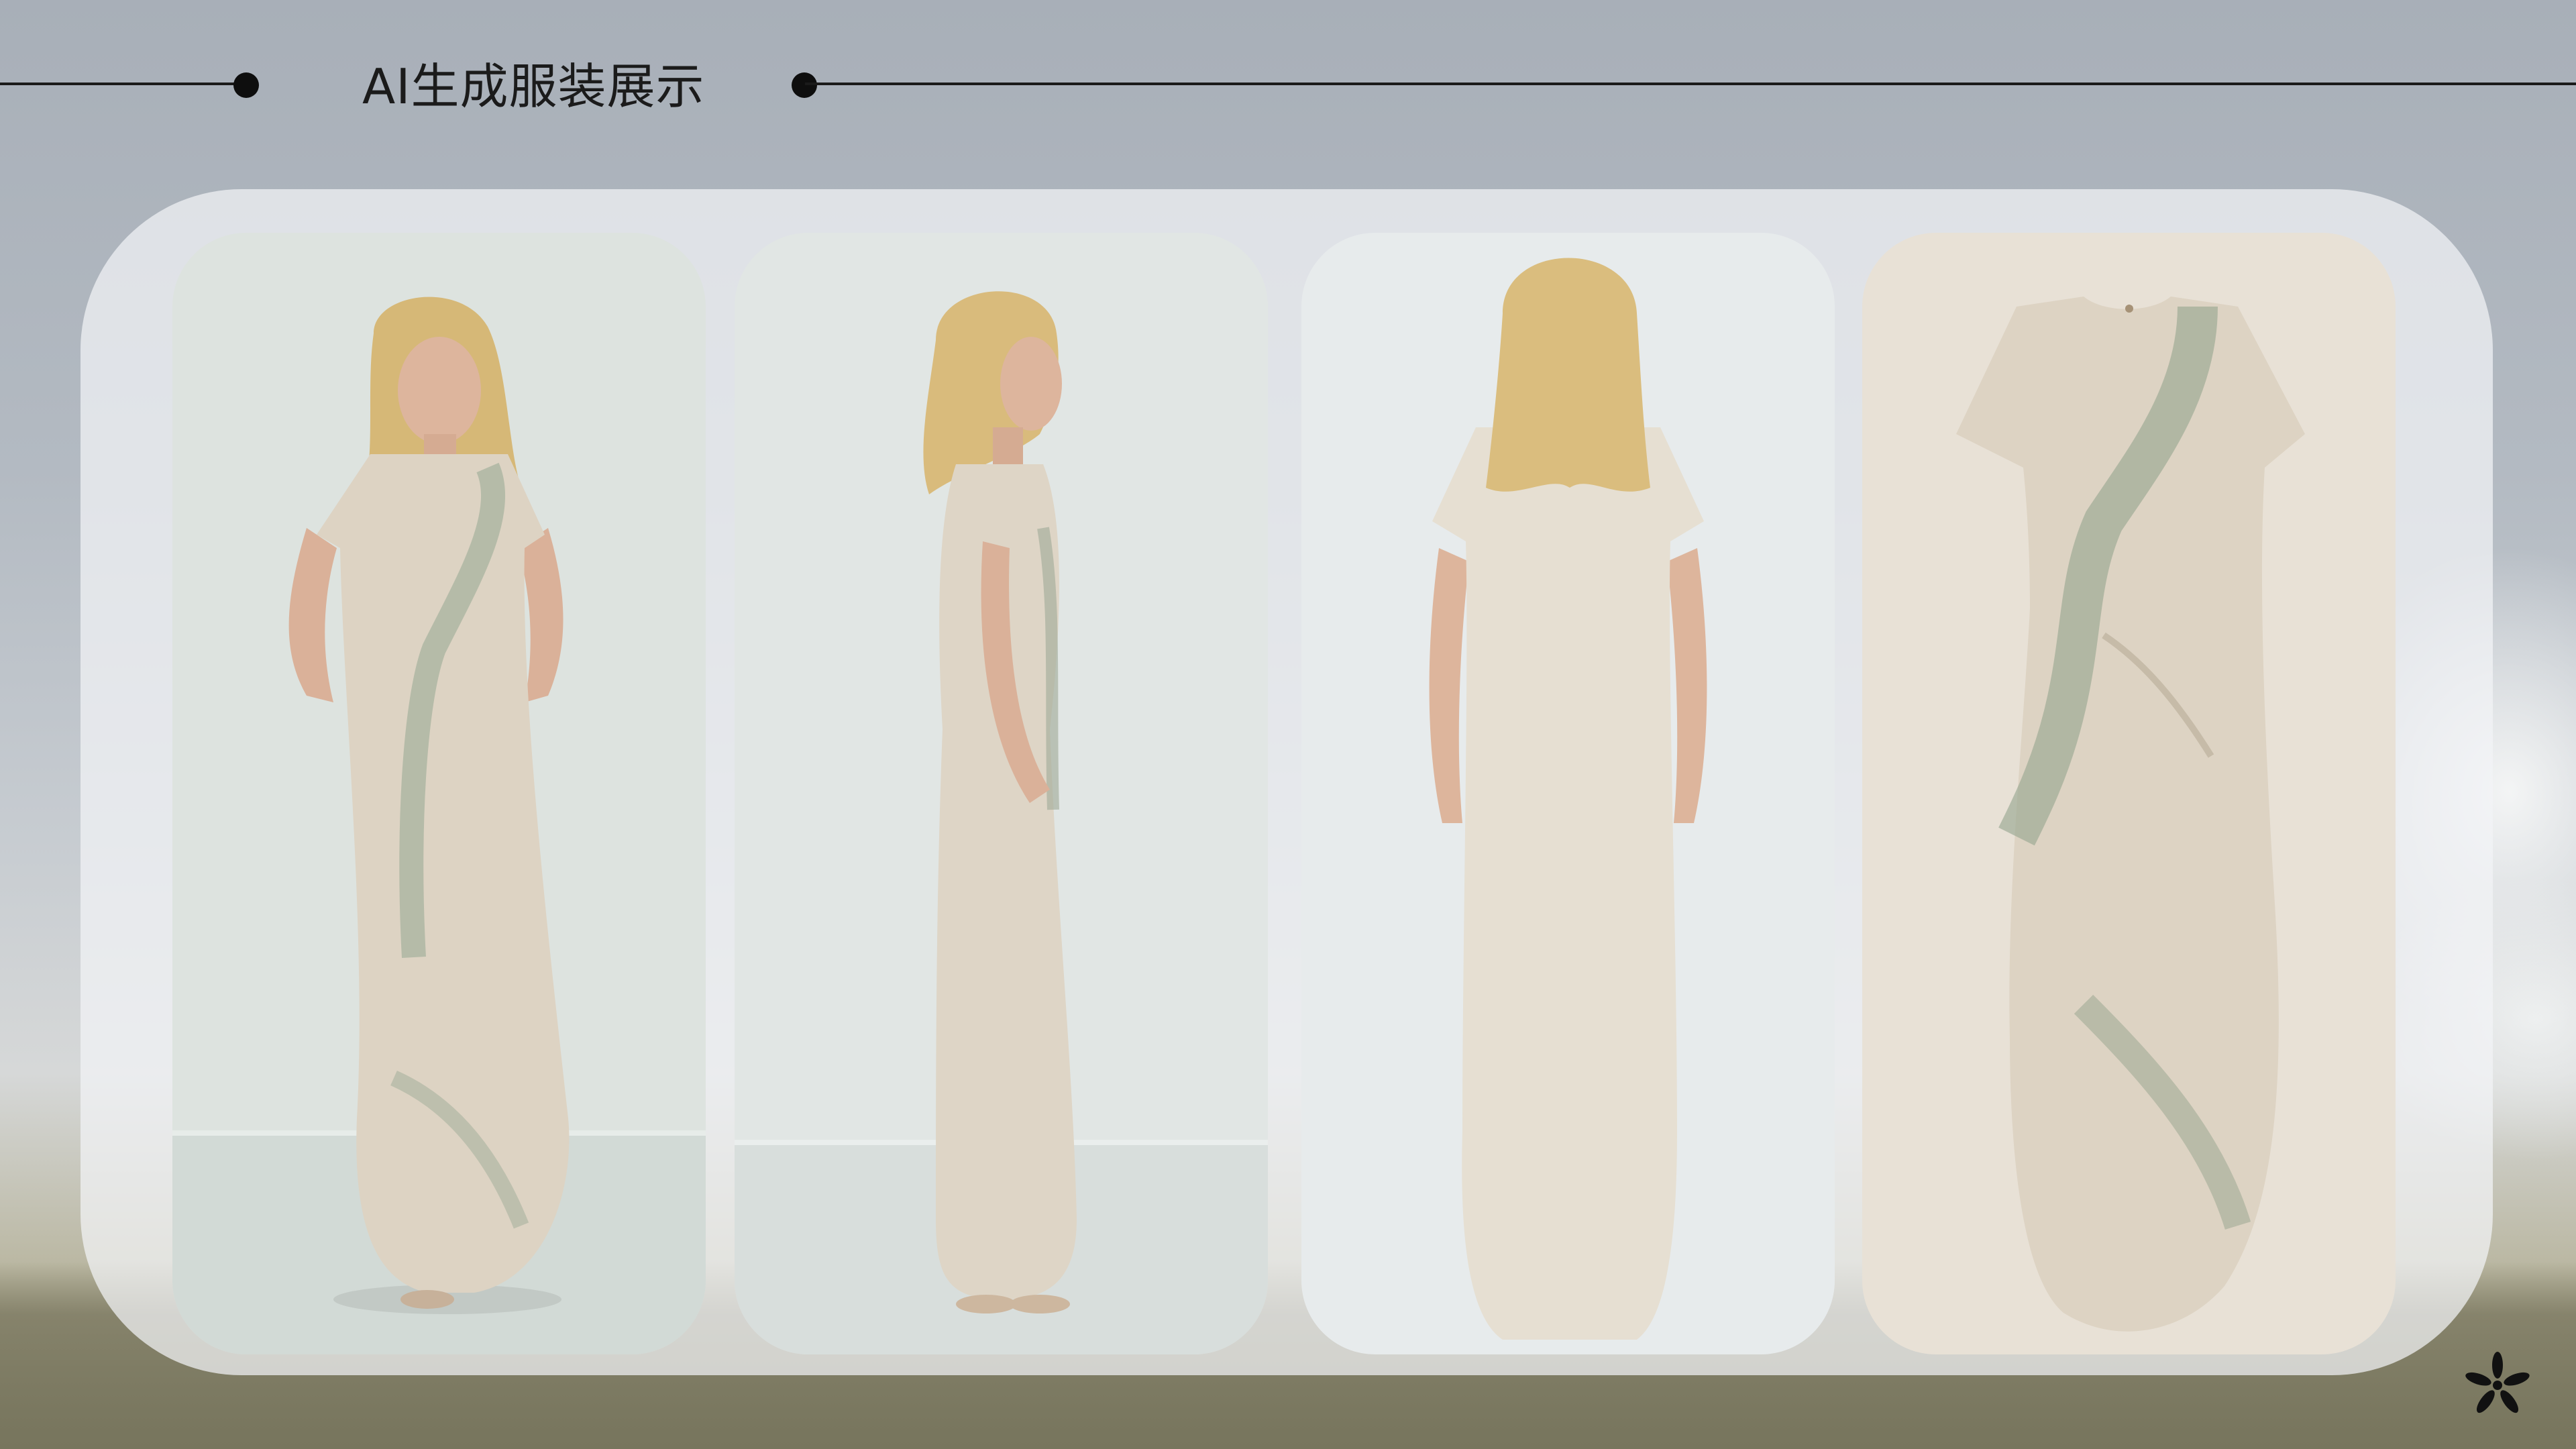 The width and height of the screenshot is (2576, 1449). What do you see at coordinates (1690, 84) in the screenshot?
I see `header-rule-right` at bounding box center [1690, 84].